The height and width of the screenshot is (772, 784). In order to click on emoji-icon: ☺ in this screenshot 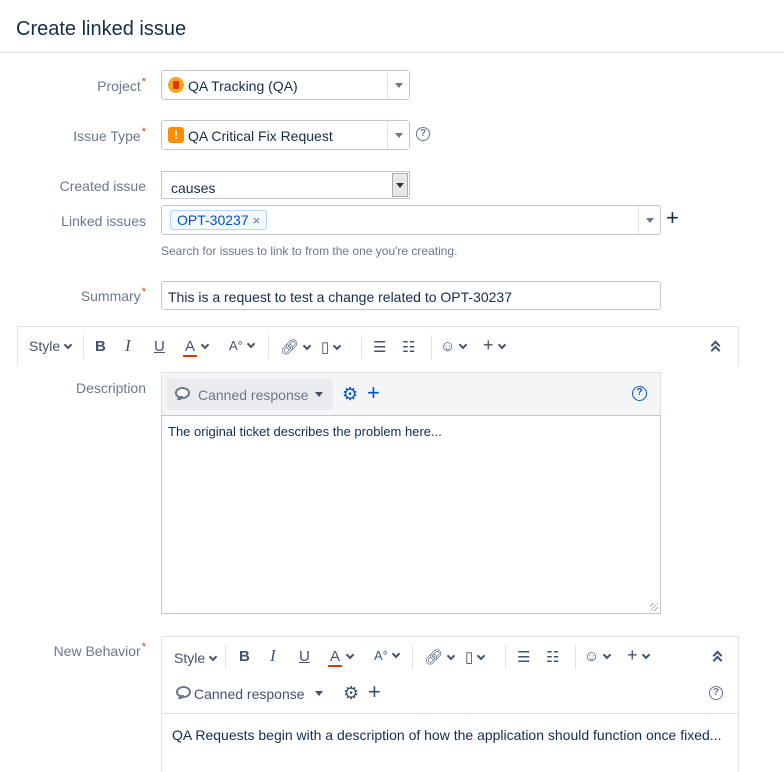, I will do `click(448, 346)`.